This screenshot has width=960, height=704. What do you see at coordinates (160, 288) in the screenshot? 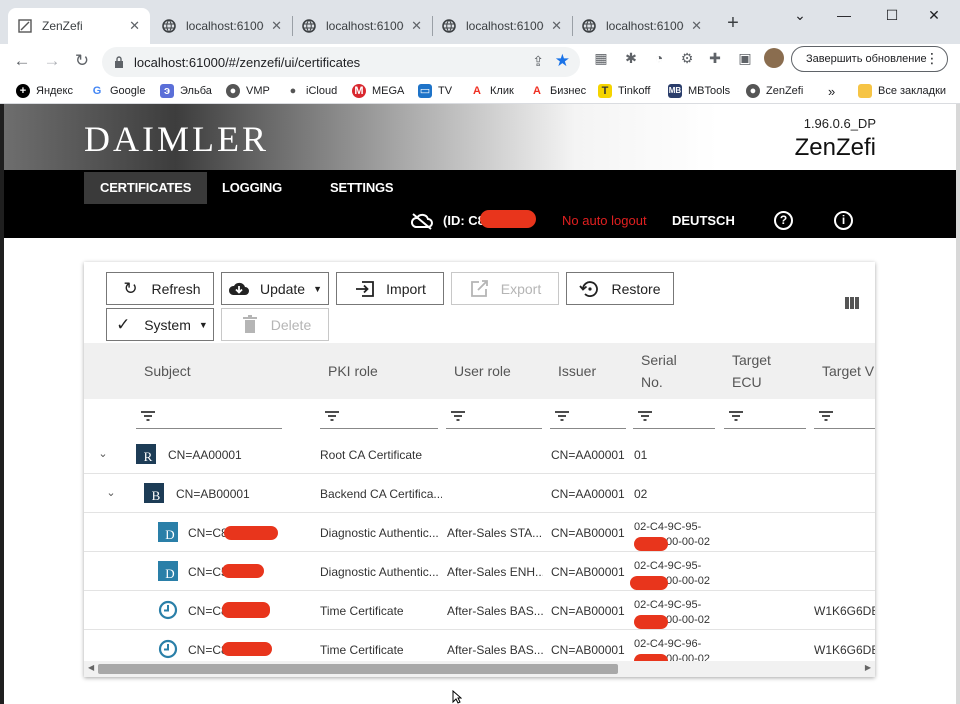
I see `refresh-button: ↻ Refresh` at bounding box center [160, 288].